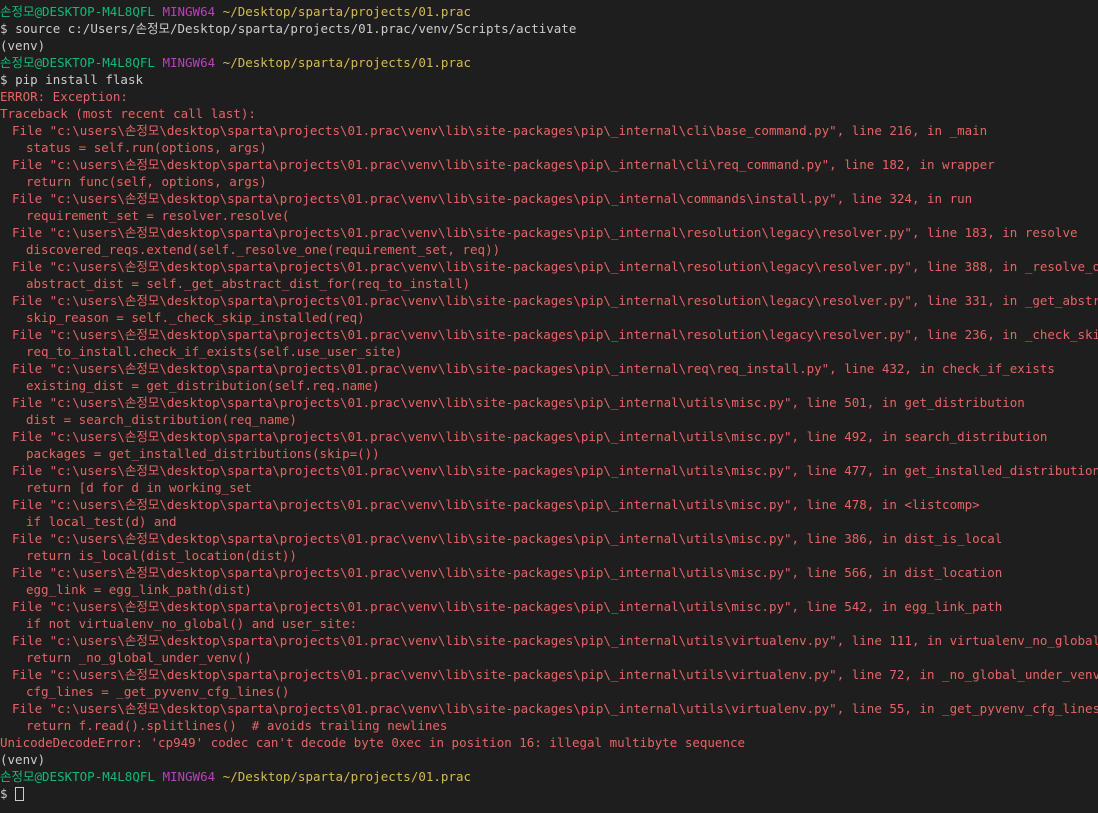 The width and height of the screenshot is (1098, 813). I want to click on traceback-title: Traceback (most recent call last):, so click(128, 113).